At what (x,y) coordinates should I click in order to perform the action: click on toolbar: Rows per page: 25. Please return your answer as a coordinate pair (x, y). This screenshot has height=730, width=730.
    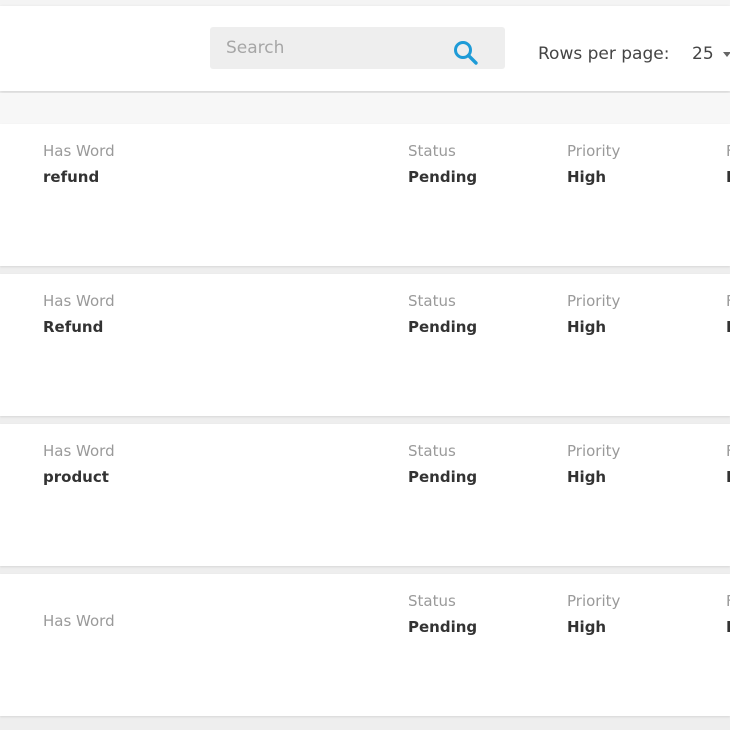
    Looking at the image, I should click on (365, 48).